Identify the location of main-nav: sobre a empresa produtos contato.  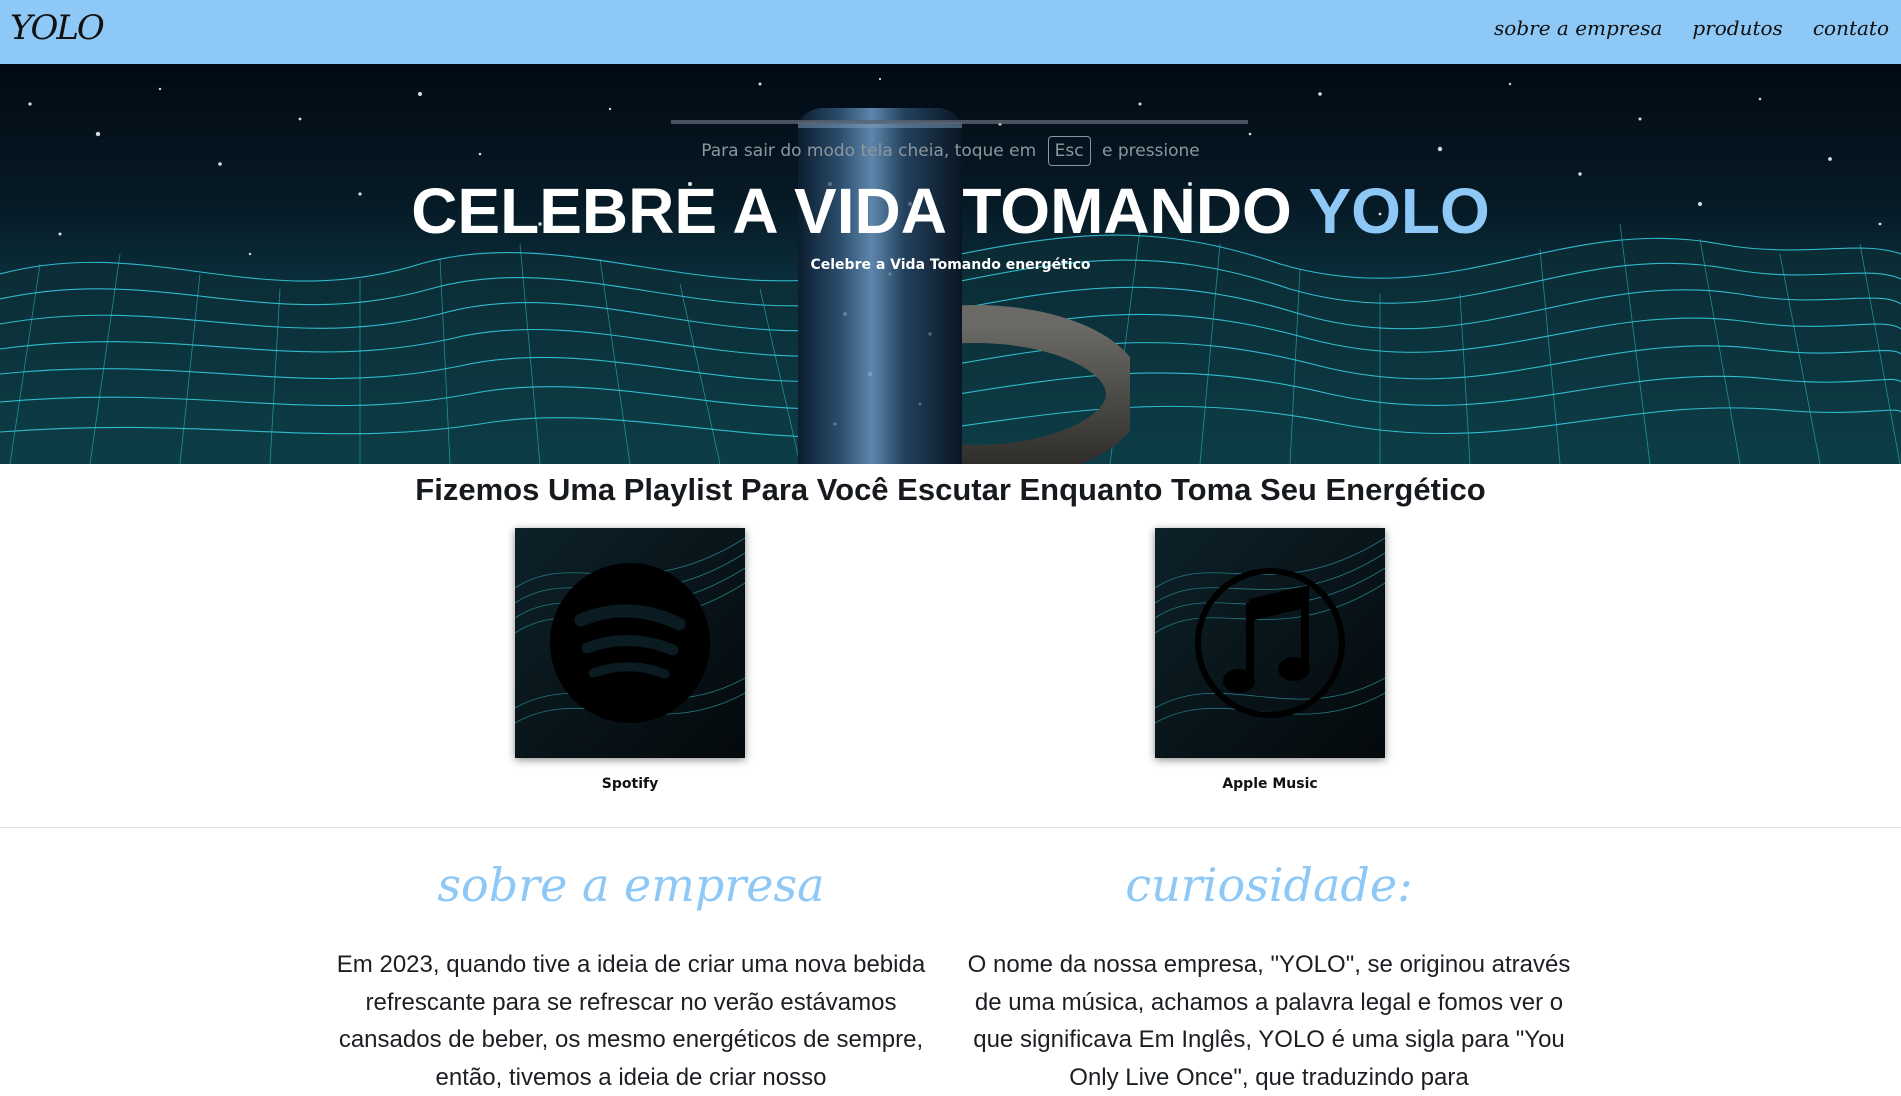
(1691, 28).